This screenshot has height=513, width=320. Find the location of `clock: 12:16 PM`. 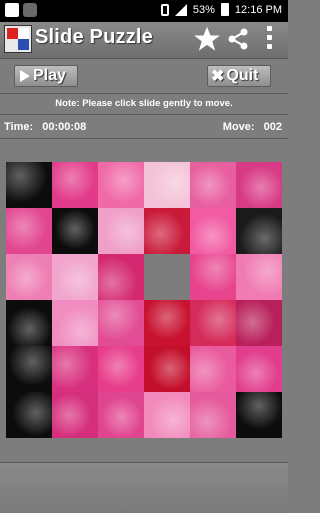

clock: 12:16 PM is located at coordinates (258, 9).